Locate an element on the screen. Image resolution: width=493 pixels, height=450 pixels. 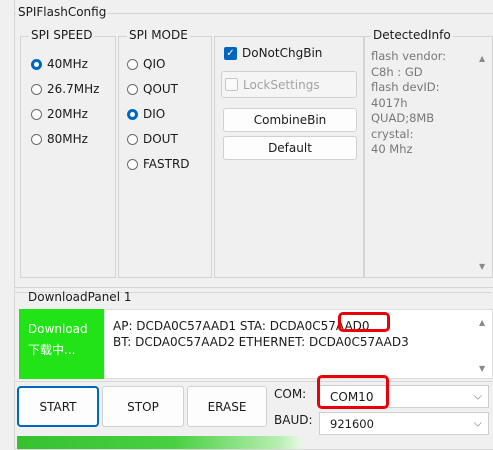
default-button: Default is located at coordinates (290, 148).